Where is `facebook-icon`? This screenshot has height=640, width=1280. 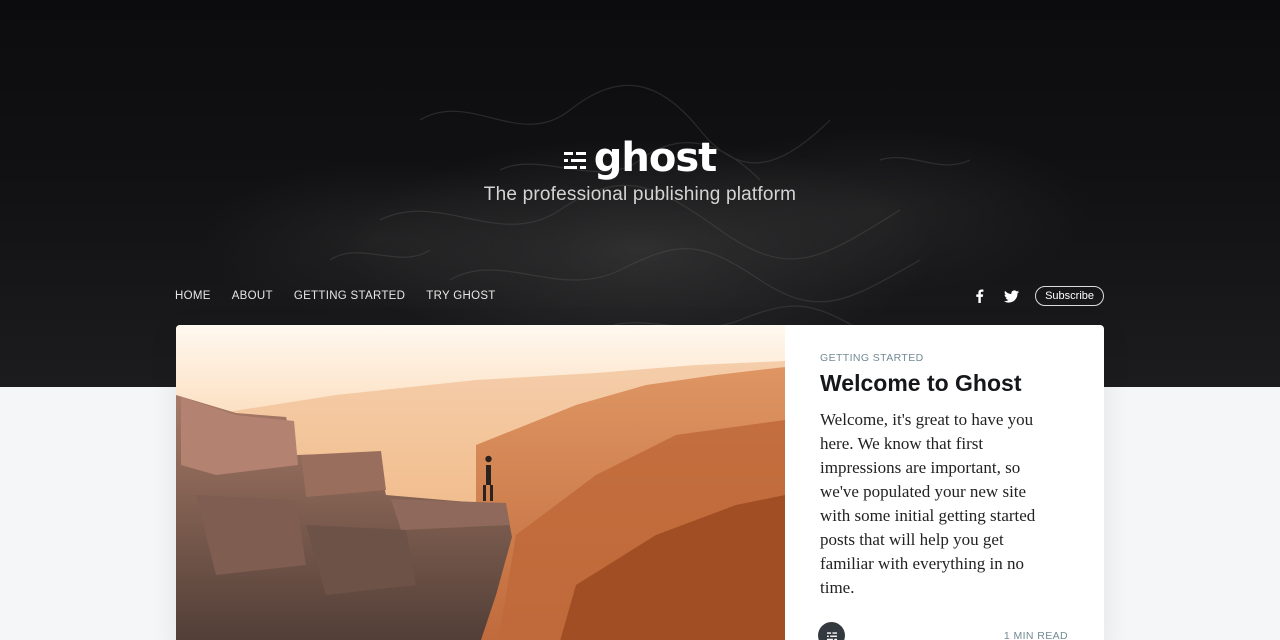 facebook-icon is located at coordinates (979, 296).